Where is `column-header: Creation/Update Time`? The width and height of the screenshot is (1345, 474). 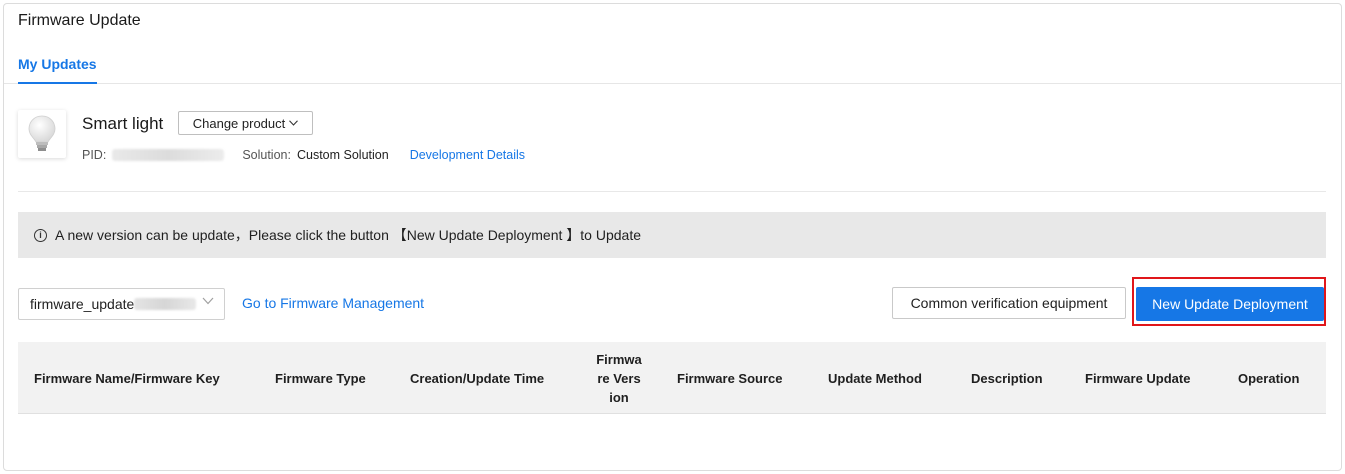
column-header: Creation/Update Time is located at coordinates (477, 378).